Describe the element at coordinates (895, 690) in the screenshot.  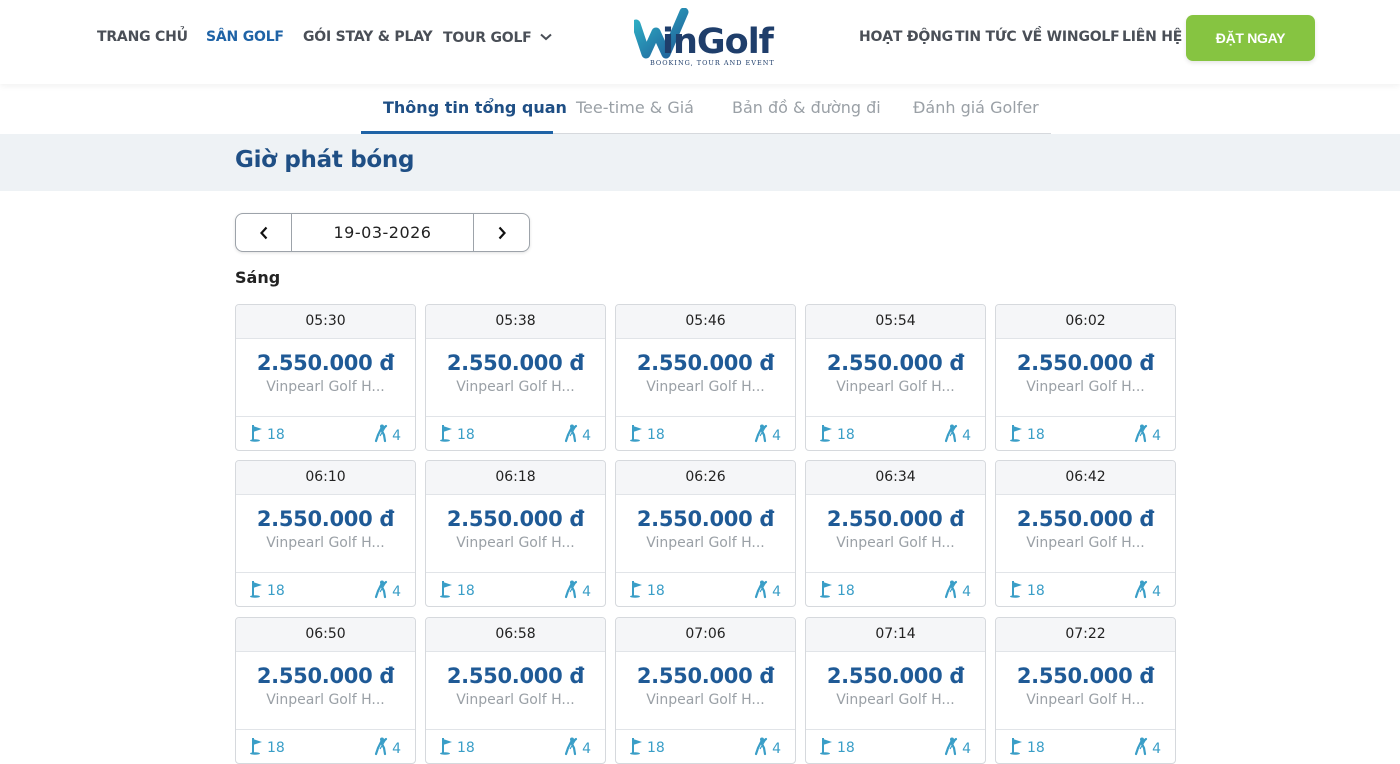
I see `tee-time-card: 07:14 2.550.000 đ Vinpearl Golf H... 18 4` at that location.